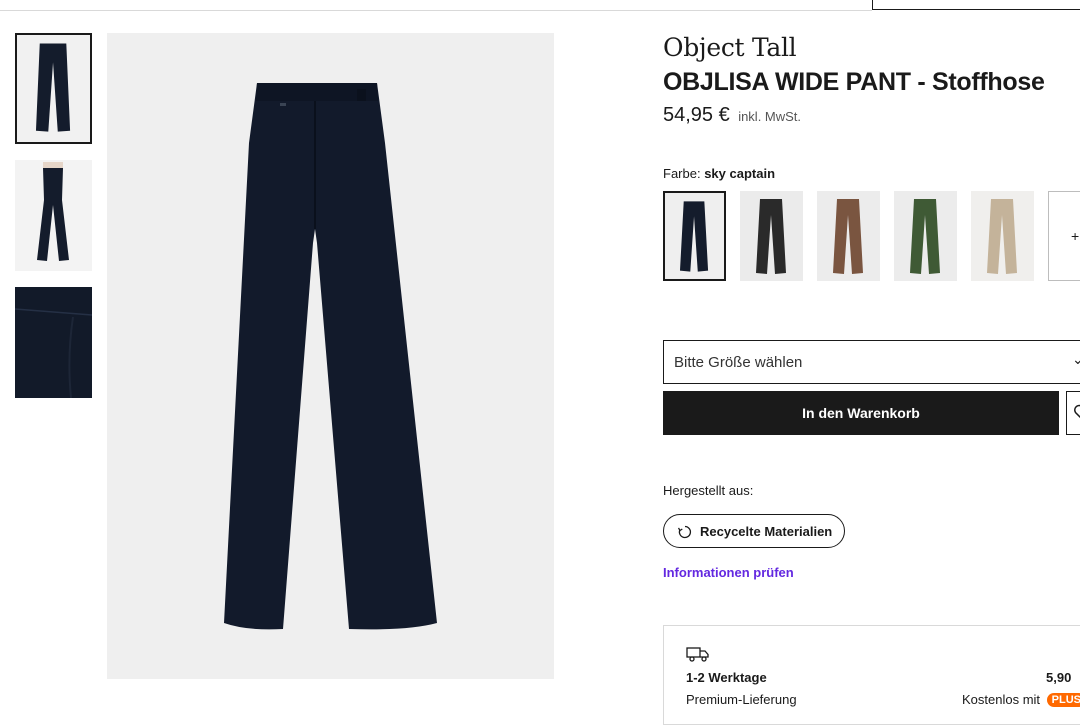 The height and width of the screenshot is (725, 1080). What do you see at coordinates (728, 572) in the screenshot?
I see `info-check-link: Informationen prüfen` at bounding box center [728, 572].